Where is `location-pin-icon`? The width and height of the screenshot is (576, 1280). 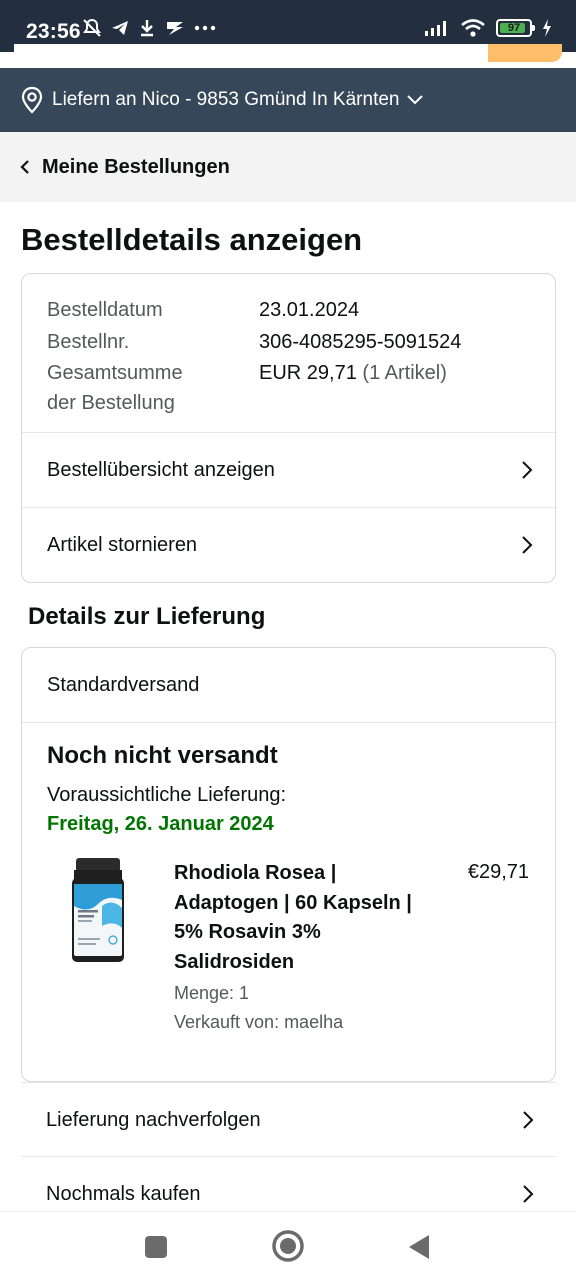 location-pin-icon is located at coordinates (32, 100).